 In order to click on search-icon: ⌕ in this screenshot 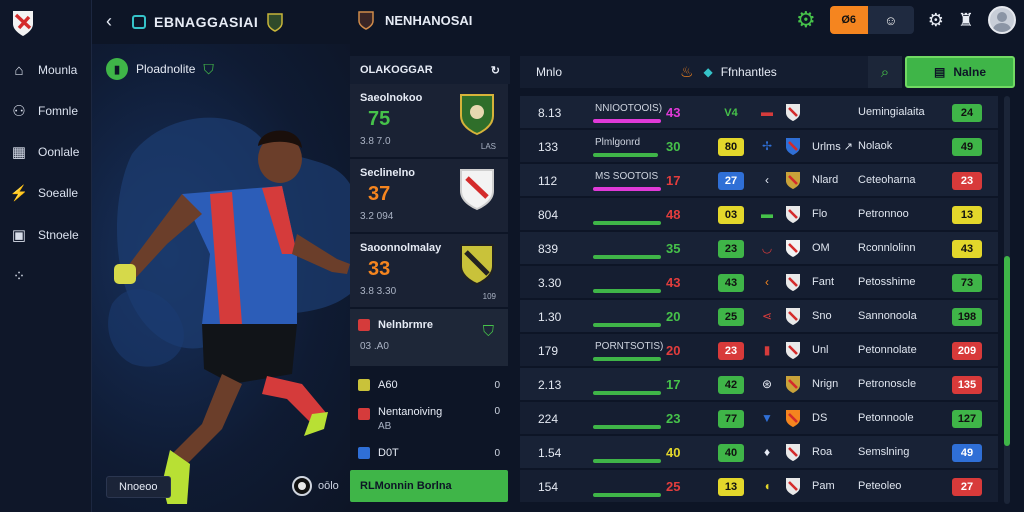, I will do `click(885, 72)`.